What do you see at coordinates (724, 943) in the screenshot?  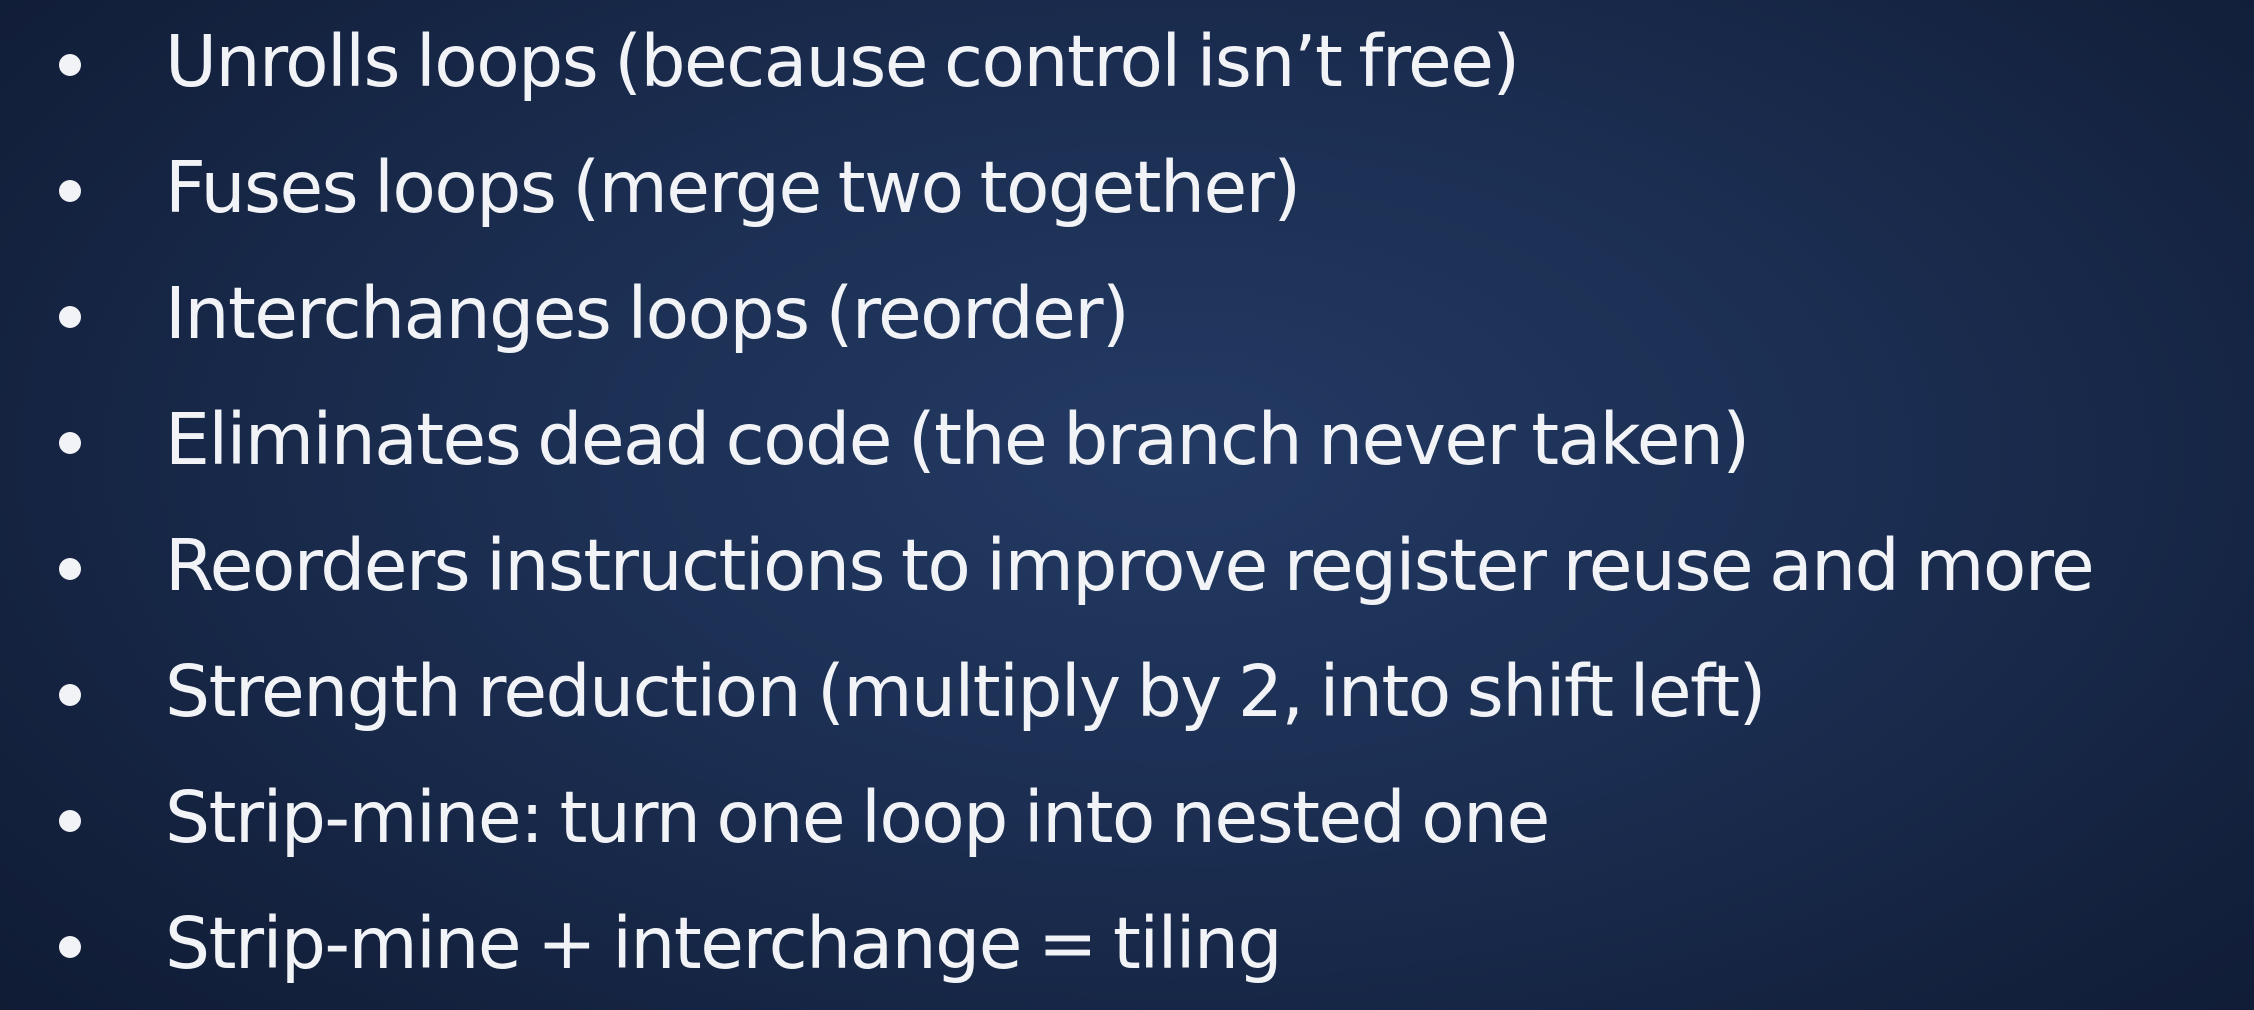 I see `bullet-text: Strip-mine + interchange = tiling` at bounding box center [724, 943].